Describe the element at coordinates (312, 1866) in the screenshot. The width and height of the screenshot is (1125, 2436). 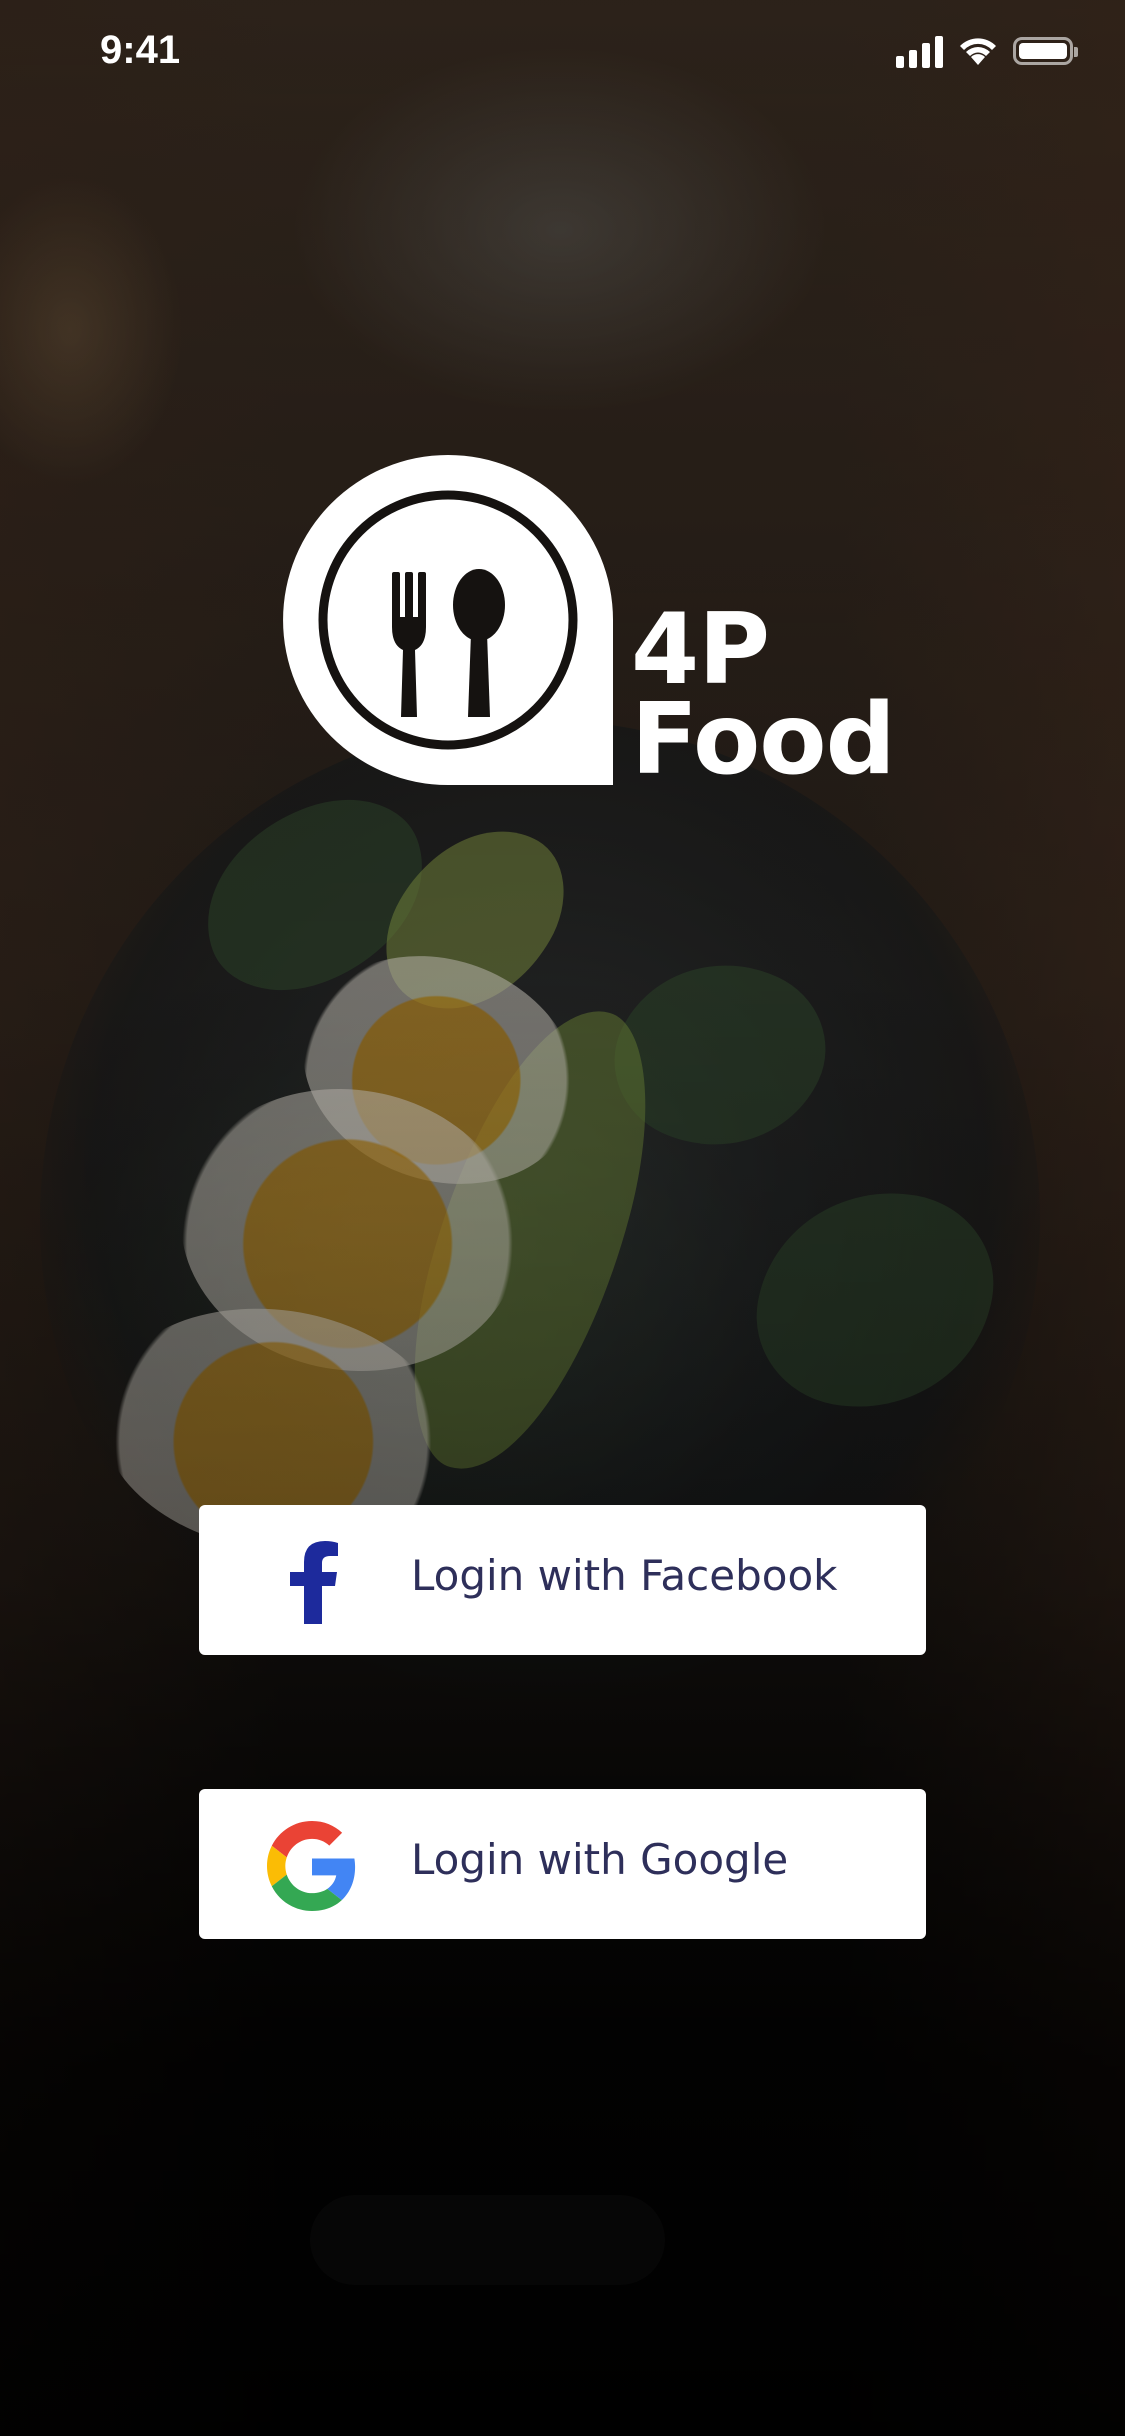
I see `google-icon` at that location.